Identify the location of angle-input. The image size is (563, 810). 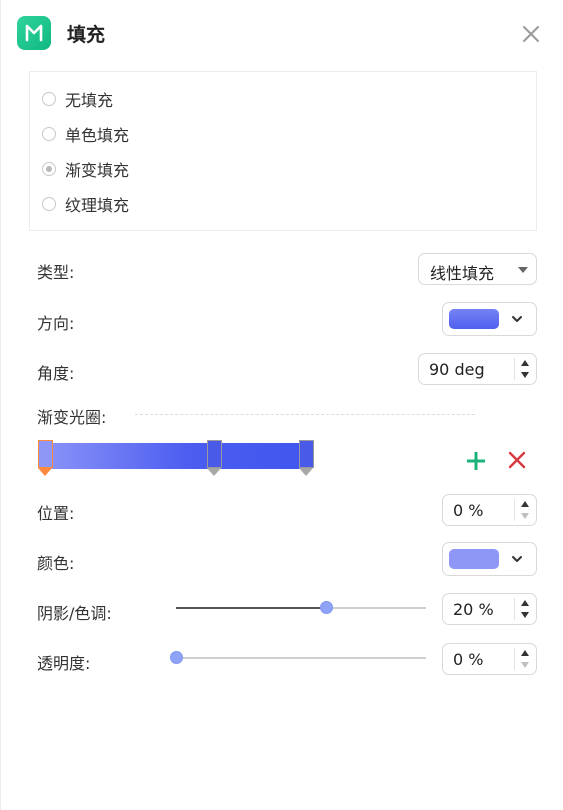
(470, 369).